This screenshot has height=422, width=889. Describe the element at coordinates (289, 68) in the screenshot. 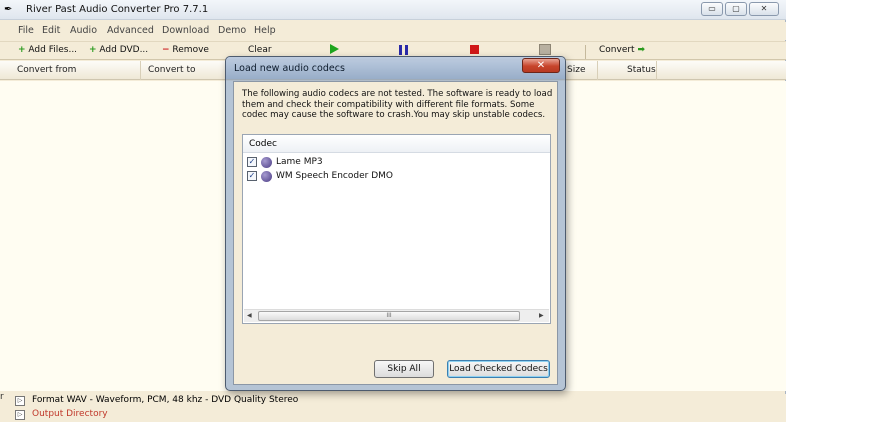

I see `dialog-title: Load new audio codecs` at that location.